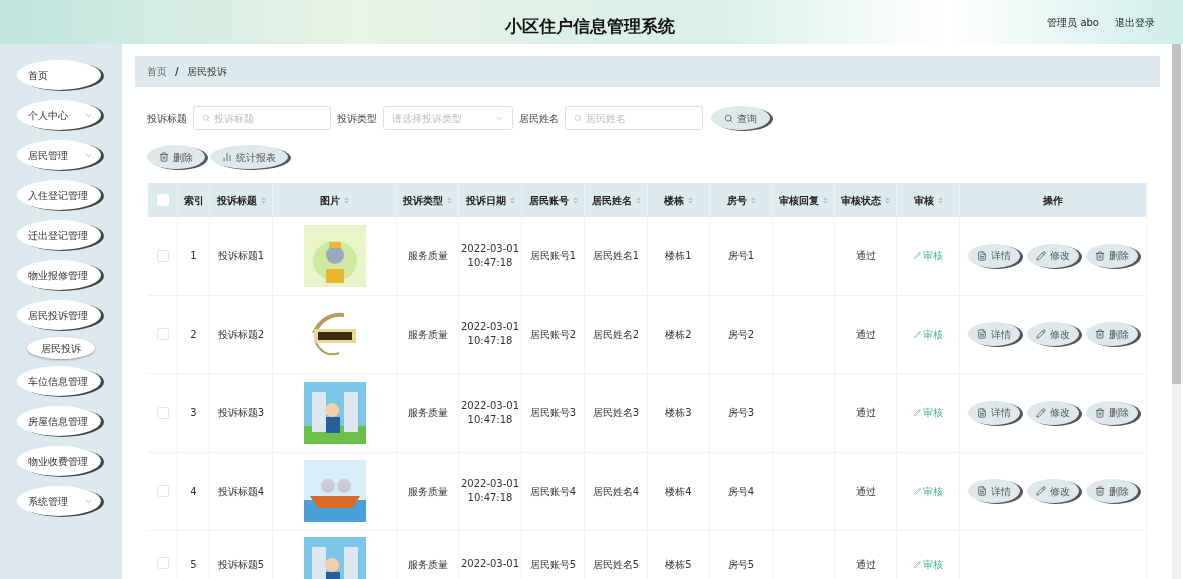  Describe the element at coordinates (485, 200) in the screenshot. I see `column-header: 投诉日期` at that location.